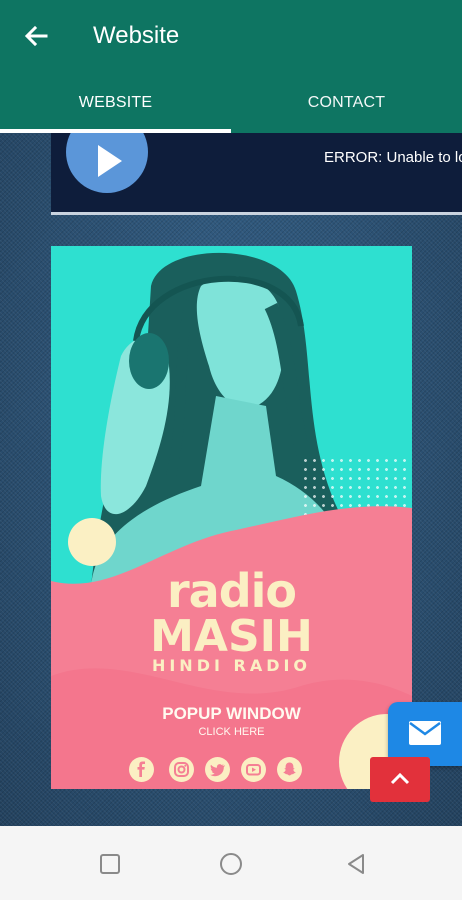  Describe the element at coordinates (181, 769) in the screenshot. I see `instagram-icon` at that location.